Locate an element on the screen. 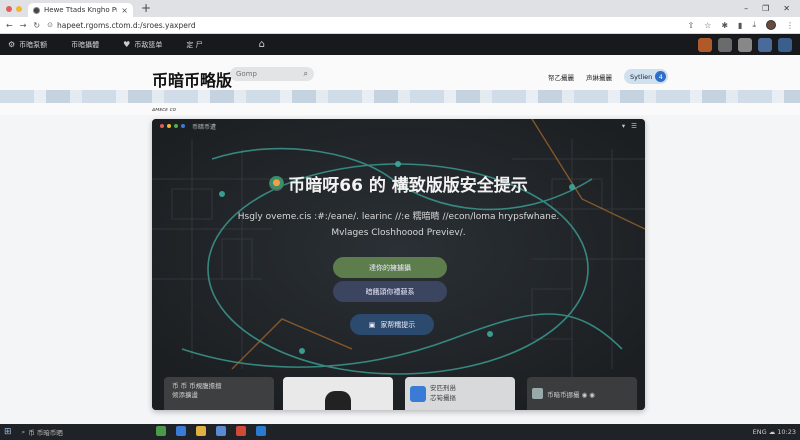 The width and height of the screenshot is (800, 440). tertiary-action-button: ▣ 家帮糯提示 is located at coordinates (392, 324).